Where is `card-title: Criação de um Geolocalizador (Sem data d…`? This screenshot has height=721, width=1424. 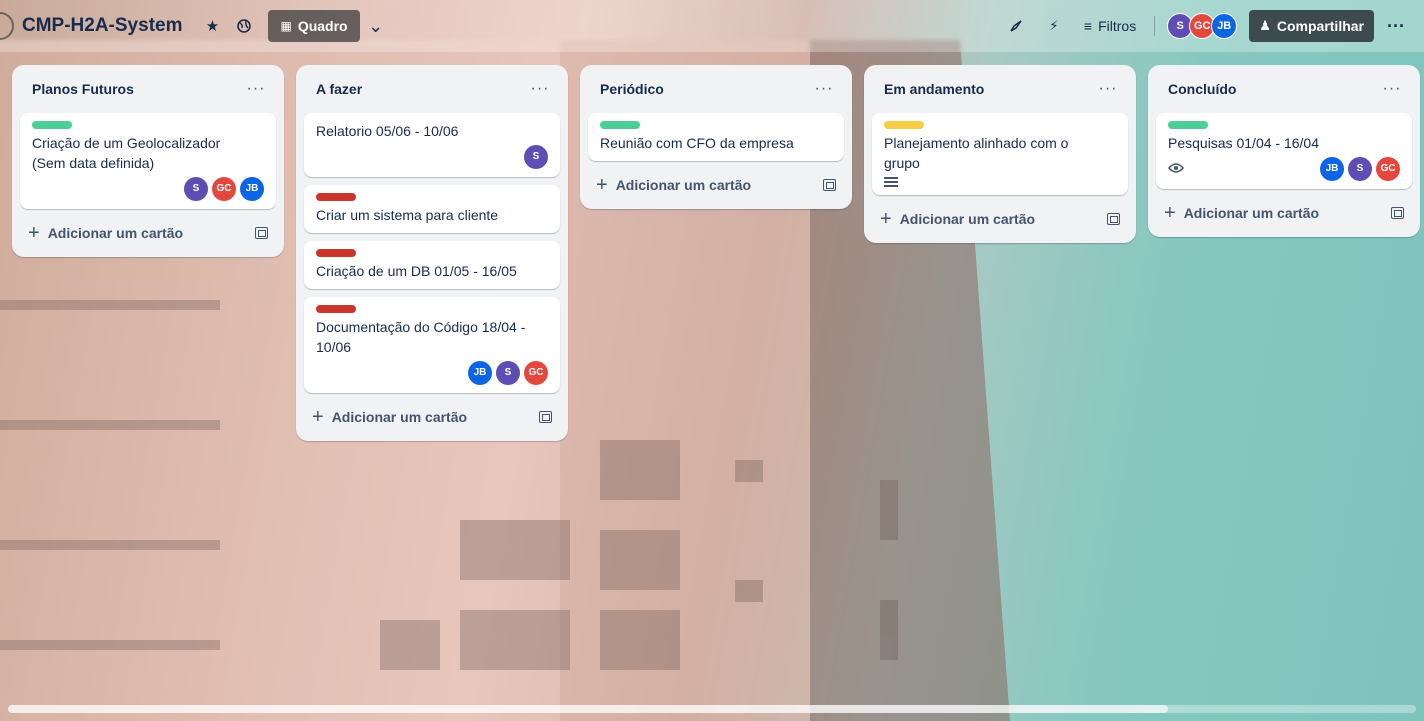
card-title: Criação de um Geolocalizador (Sem data d… is located at coordinates (126, 153).